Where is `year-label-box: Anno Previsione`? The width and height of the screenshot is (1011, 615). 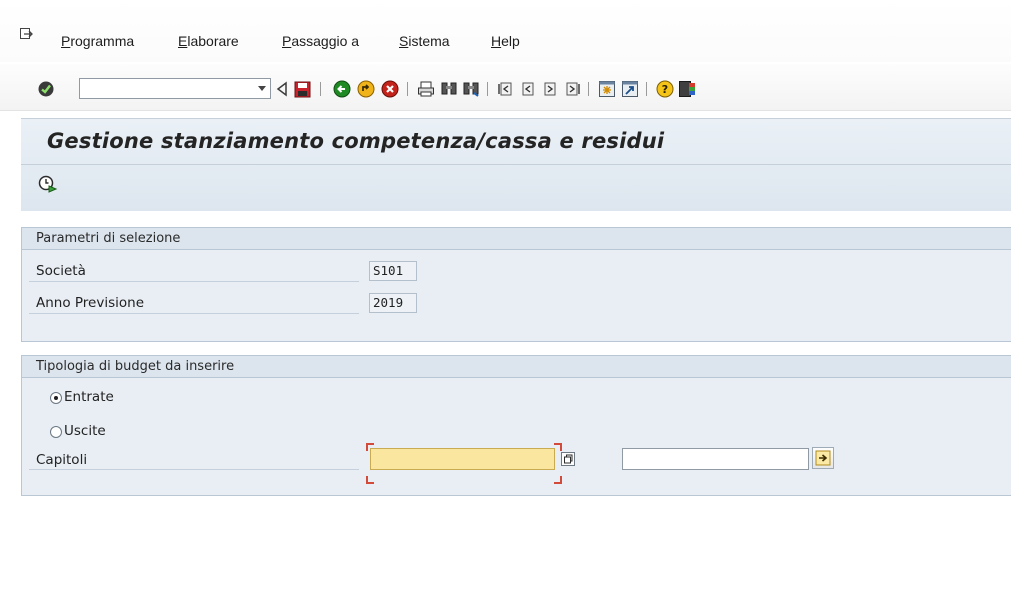
year-label-box: Anno Previsione is located at coordinates (194, 302).